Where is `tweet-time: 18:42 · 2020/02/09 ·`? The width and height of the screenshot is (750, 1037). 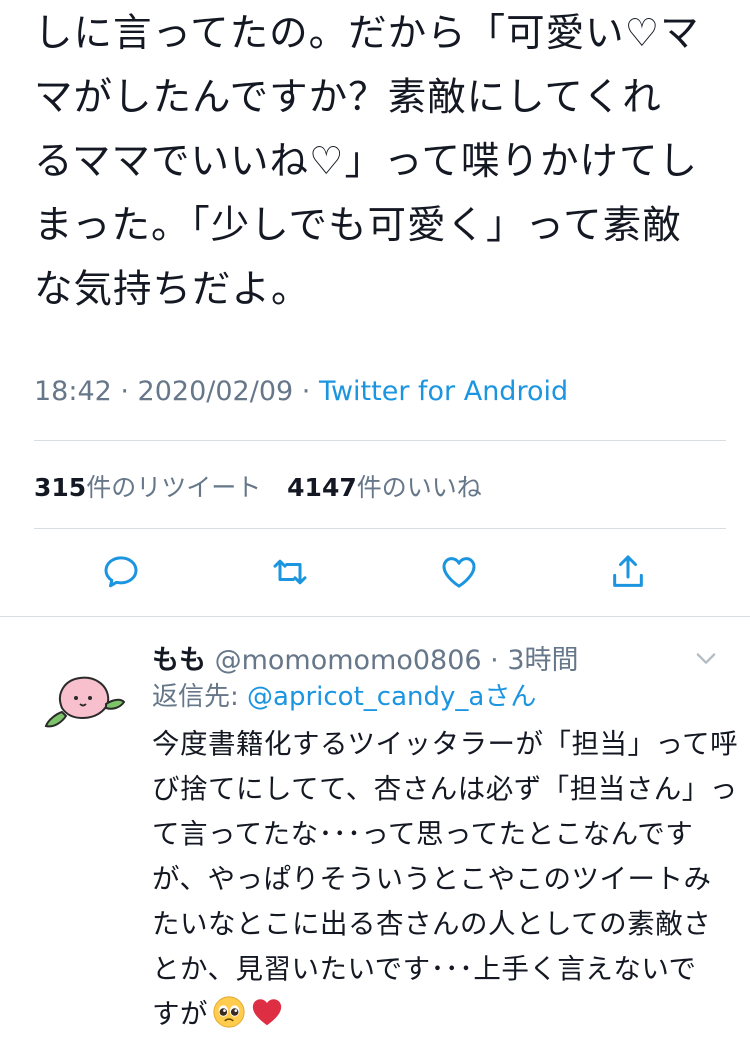
tweet-time: 18:42 · 2020/02/09 · is located at coordinates (176, 391).